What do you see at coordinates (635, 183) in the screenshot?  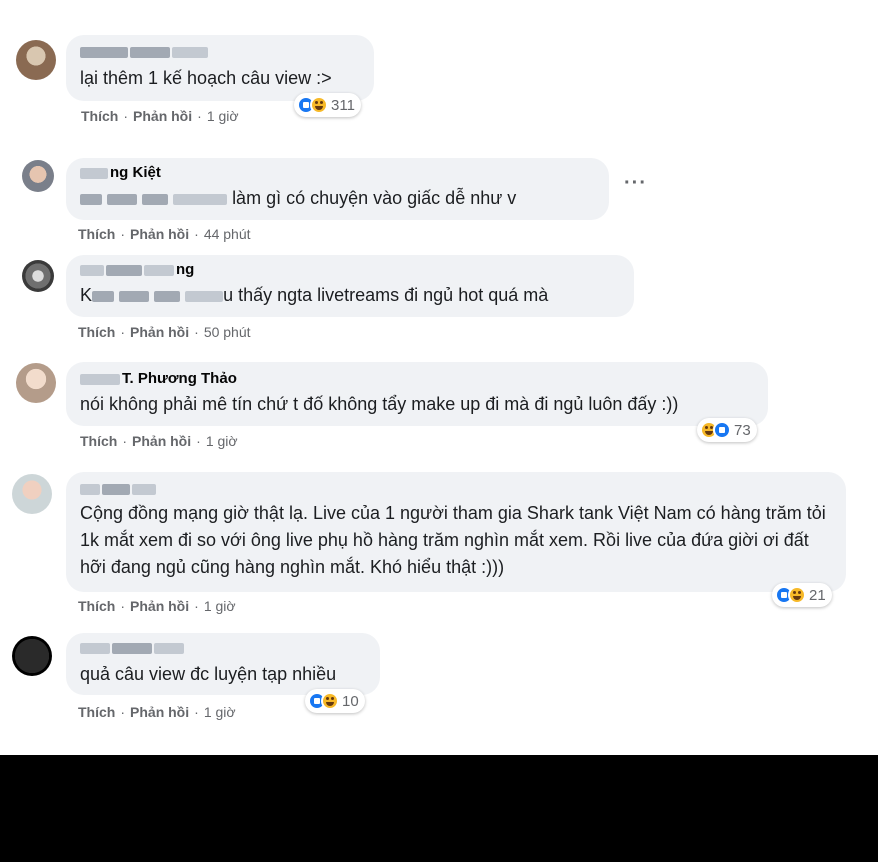 I see `more-options-icon: ···` at bounding box center [635, 183].